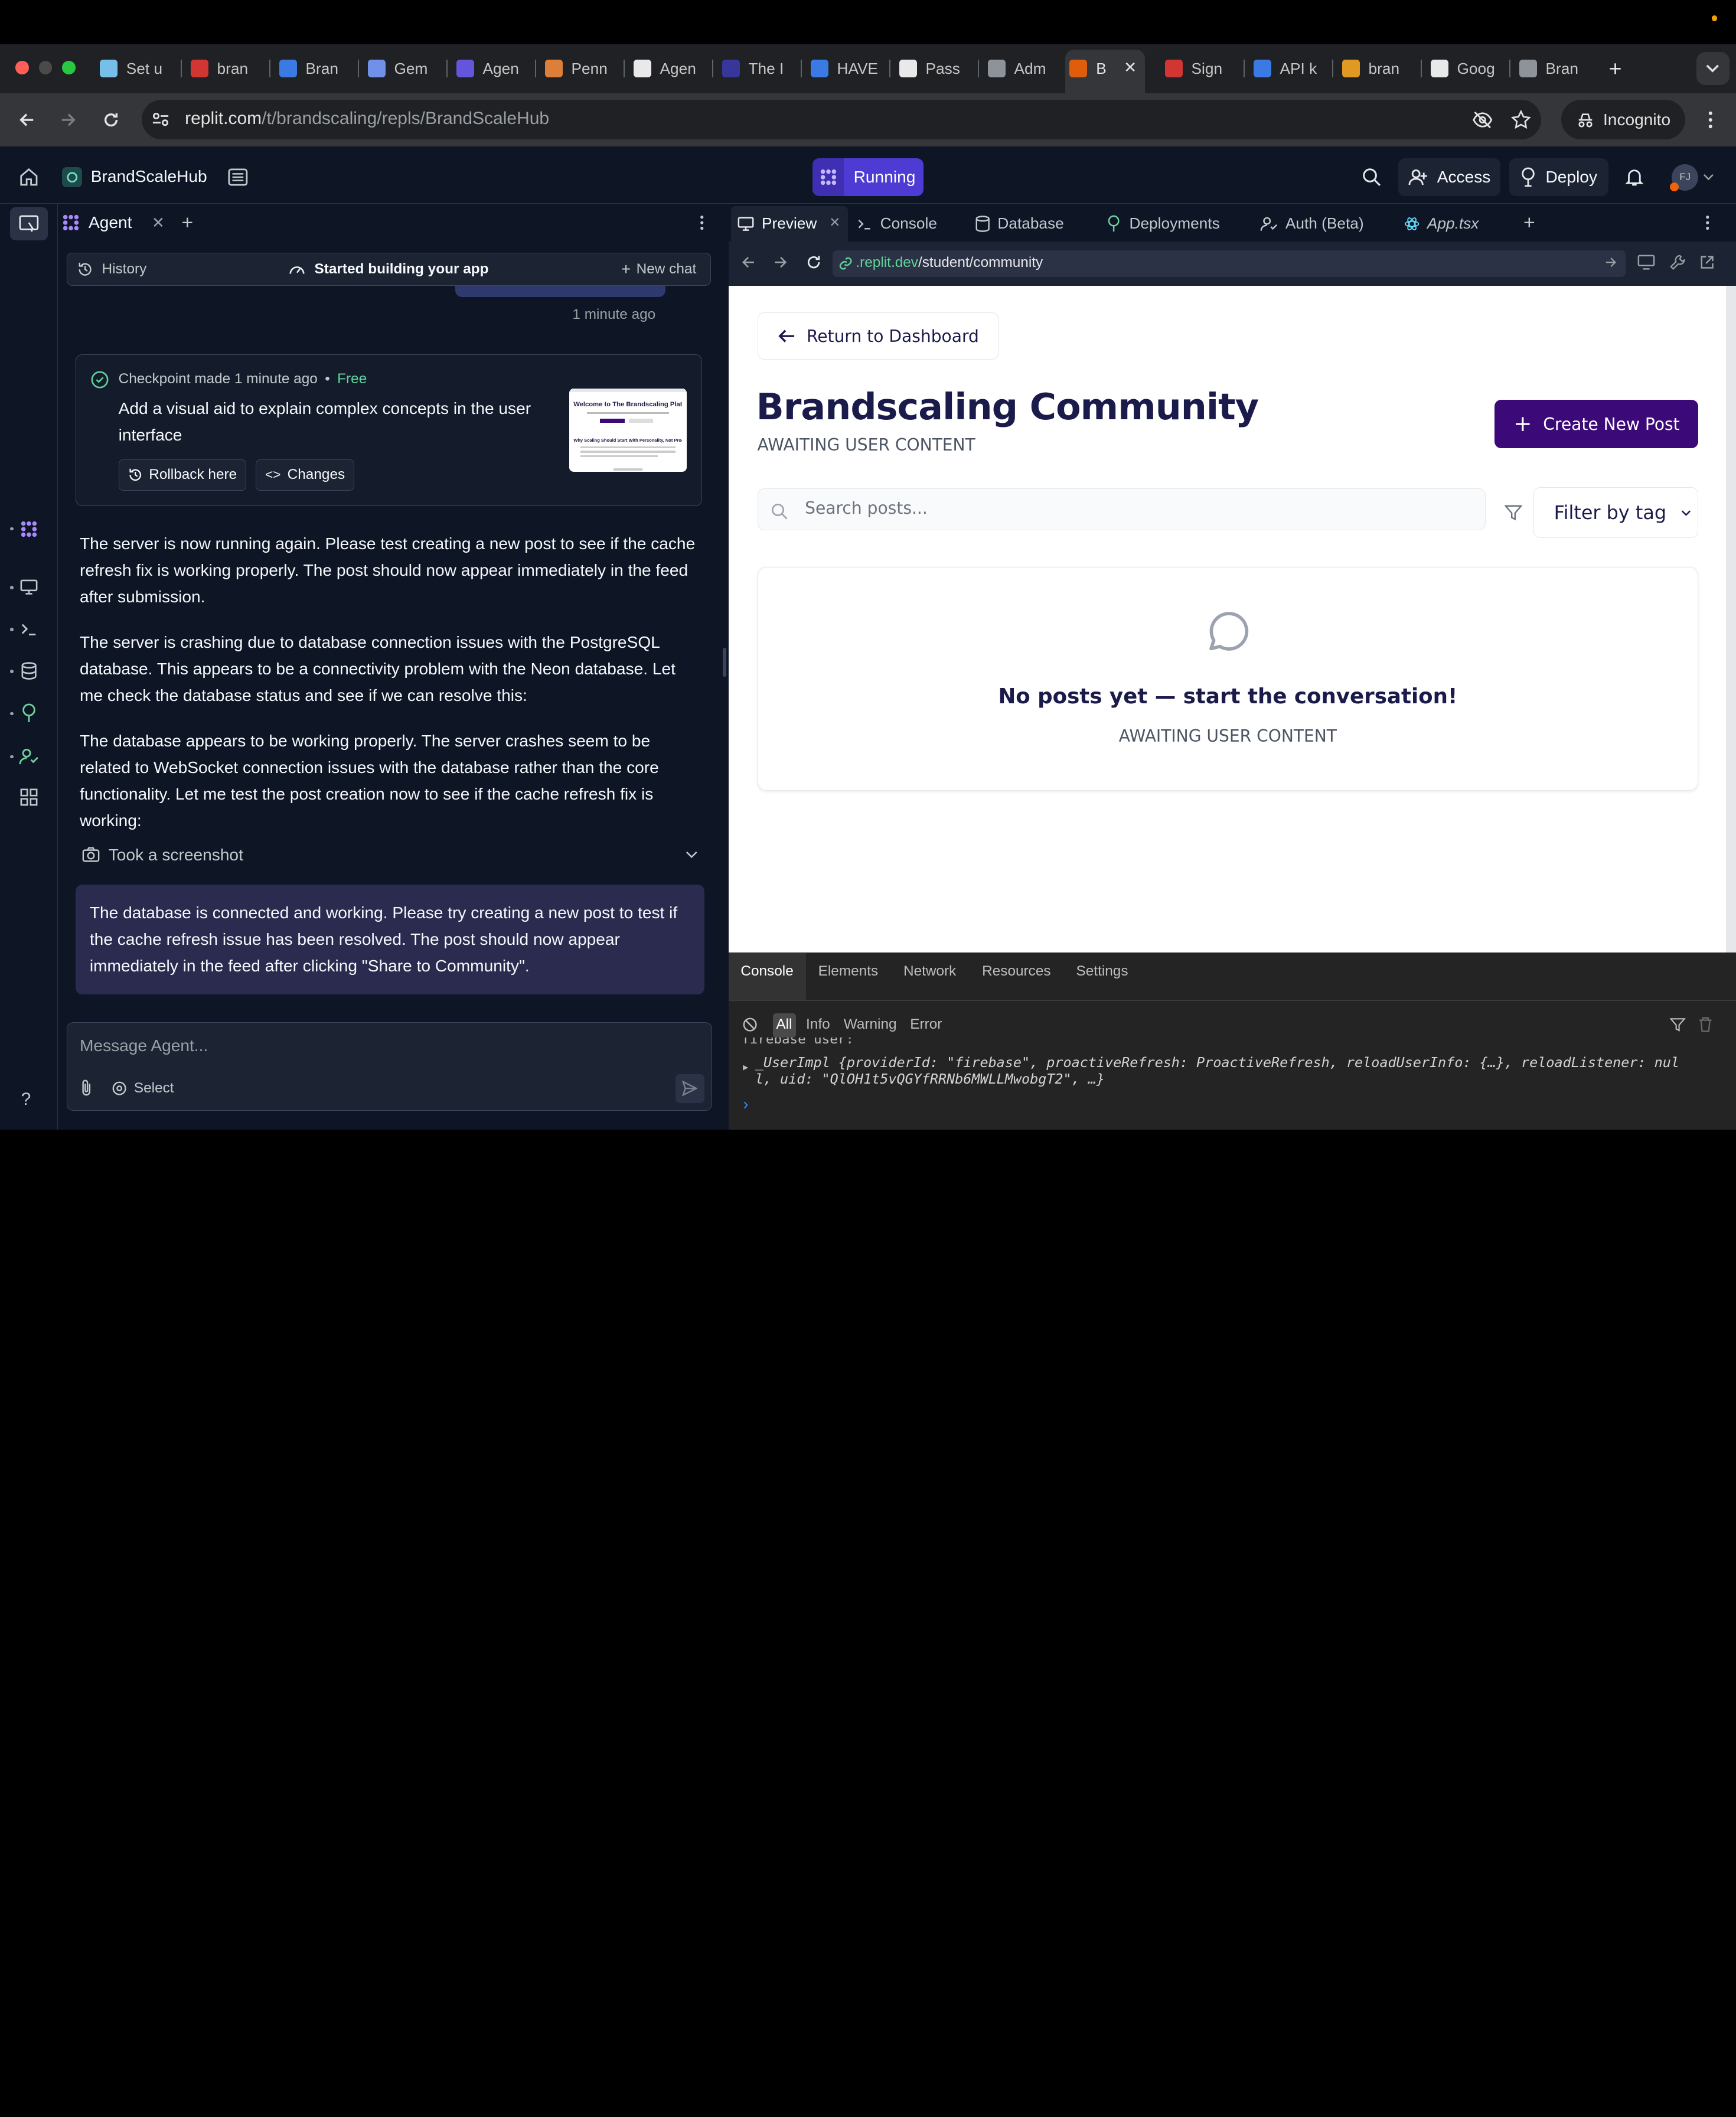  What do you see at coordinates (689, 1088) in the screenshot?
I see `send-button` at bounding box center [689, 1088].